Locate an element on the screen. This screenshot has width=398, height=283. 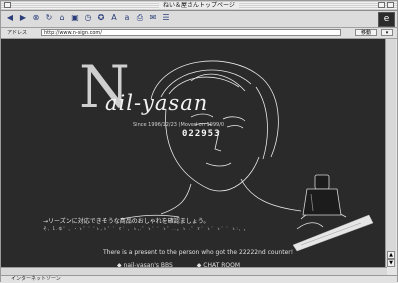
print-icon: ⎙ is located at coordinates (140, 18).